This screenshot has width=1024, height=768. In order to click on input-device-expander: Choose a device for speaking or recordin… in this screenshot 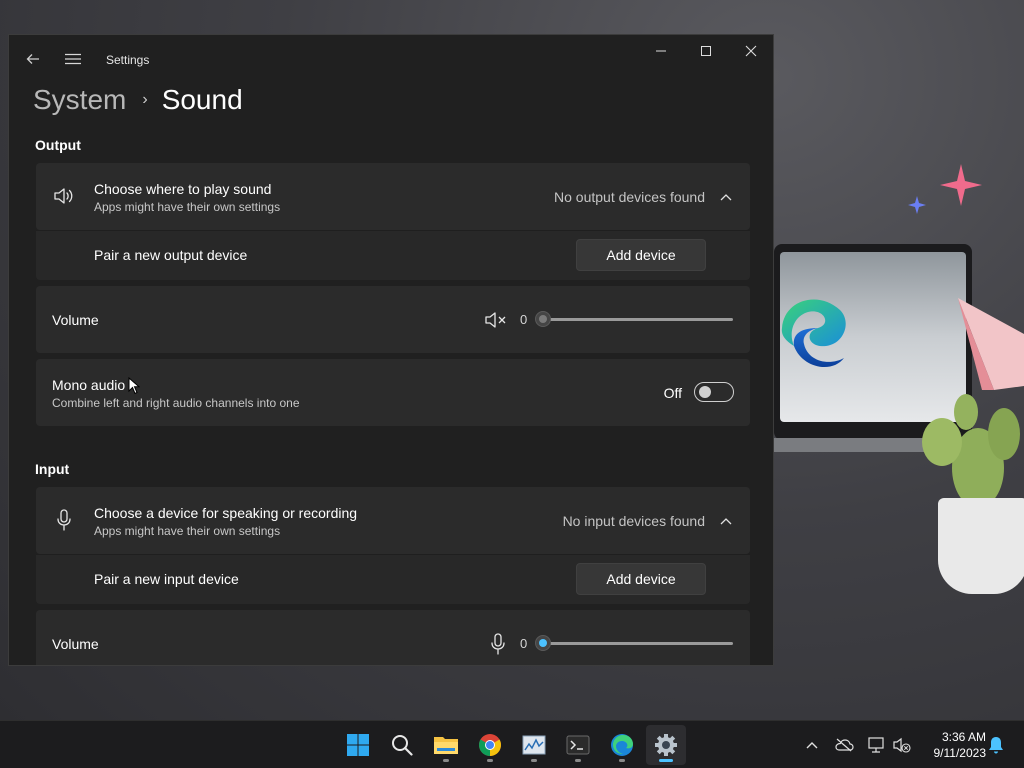, I will do `click(393, 520)`.